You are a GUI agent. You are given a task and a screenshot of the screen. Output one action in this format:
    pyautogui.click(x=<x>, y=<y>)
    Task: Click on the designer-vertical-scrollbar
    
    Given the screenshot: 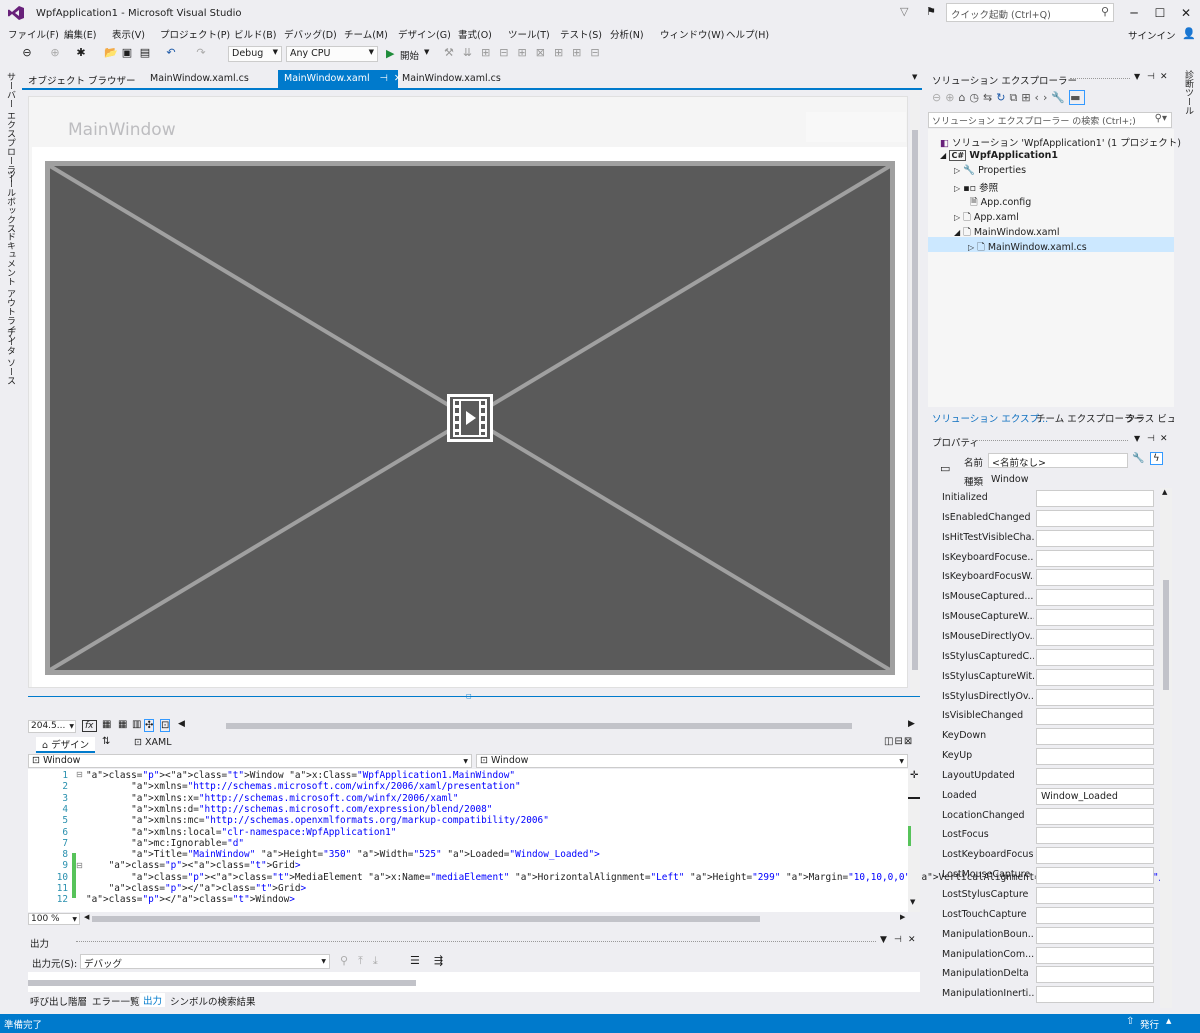 What is the action you would take?
    pyautogui.click(x=915, y=390)
    